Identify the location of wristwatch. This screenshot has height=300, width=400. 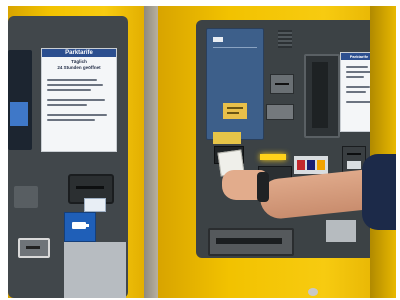
(263, 187).